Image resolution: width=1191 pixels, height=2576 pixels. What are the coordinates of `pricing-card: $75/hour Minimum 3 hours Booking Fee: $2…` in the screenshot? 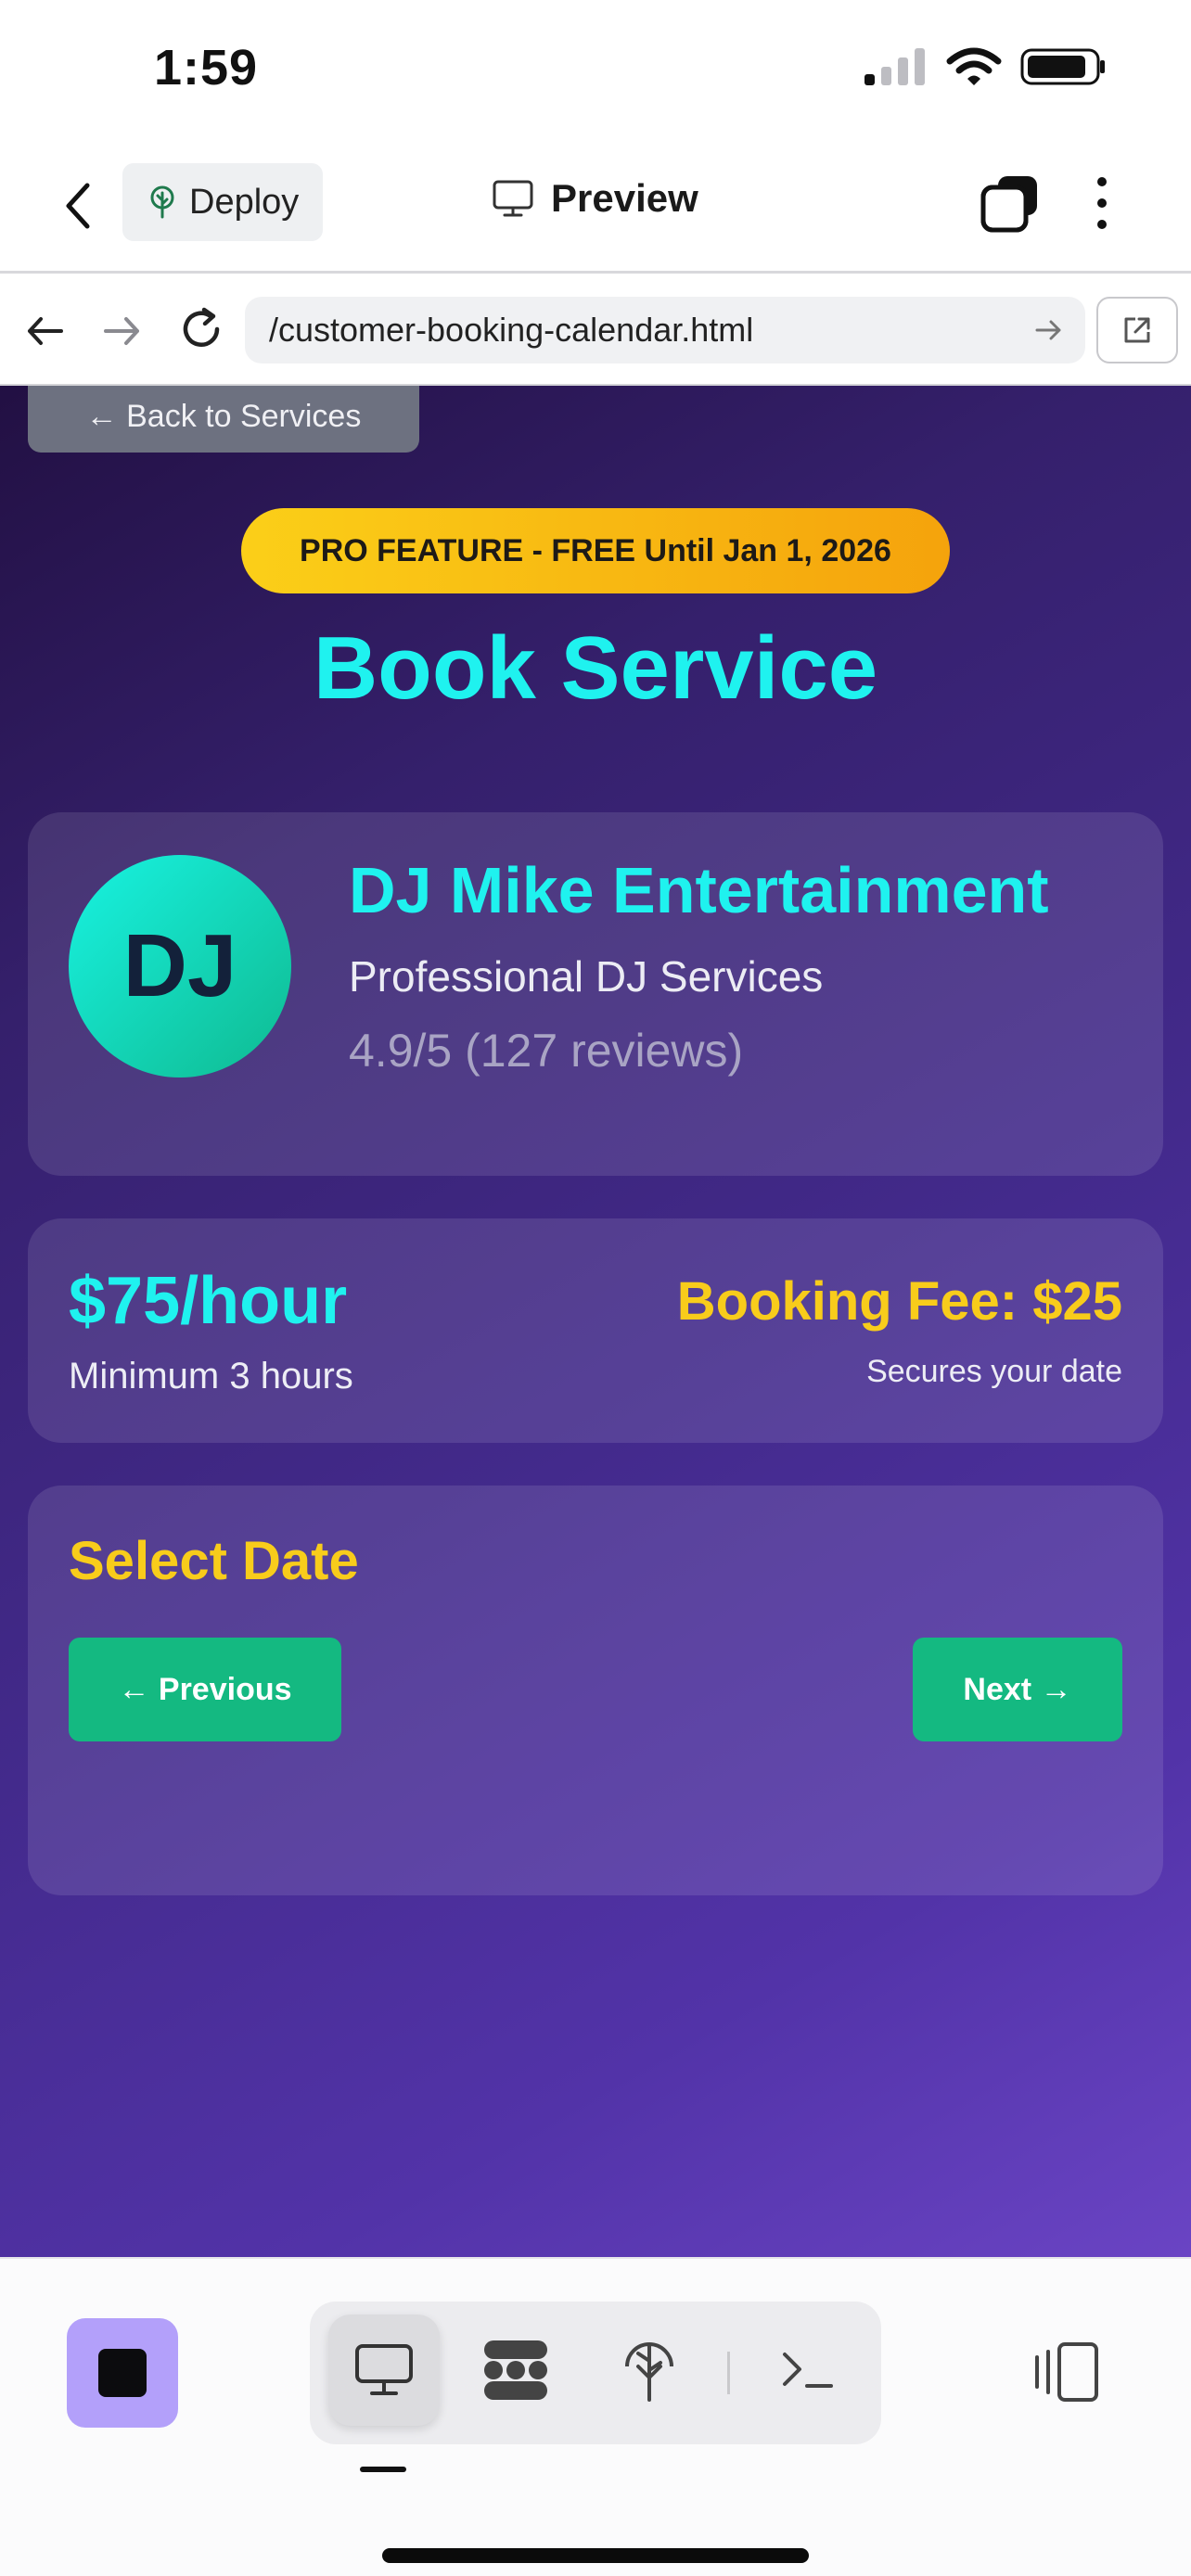 It's located at (595, 1330).